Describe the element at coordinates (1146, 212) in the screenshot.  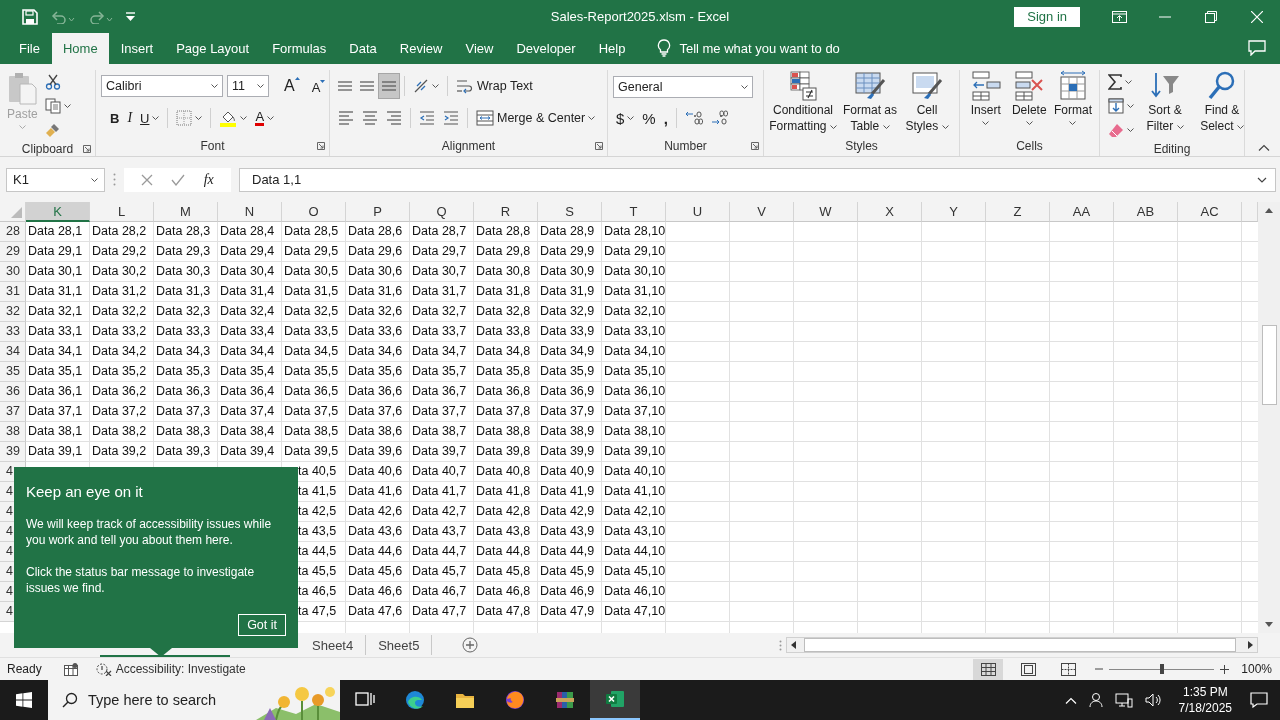
I see `column-header: AB` at that location.